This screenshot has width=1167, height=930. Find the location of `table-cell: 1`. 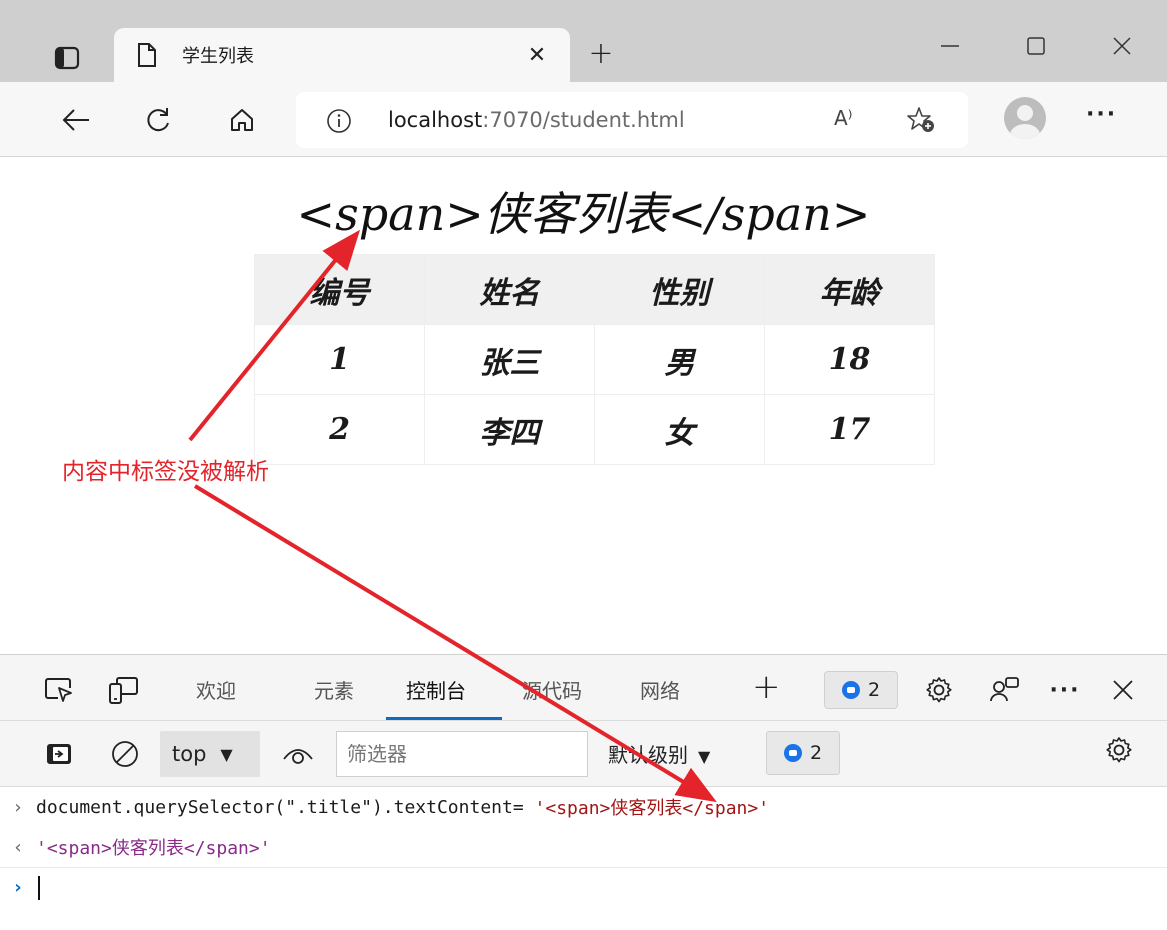

table-cell: 1 is located at coordinates (339, 359).